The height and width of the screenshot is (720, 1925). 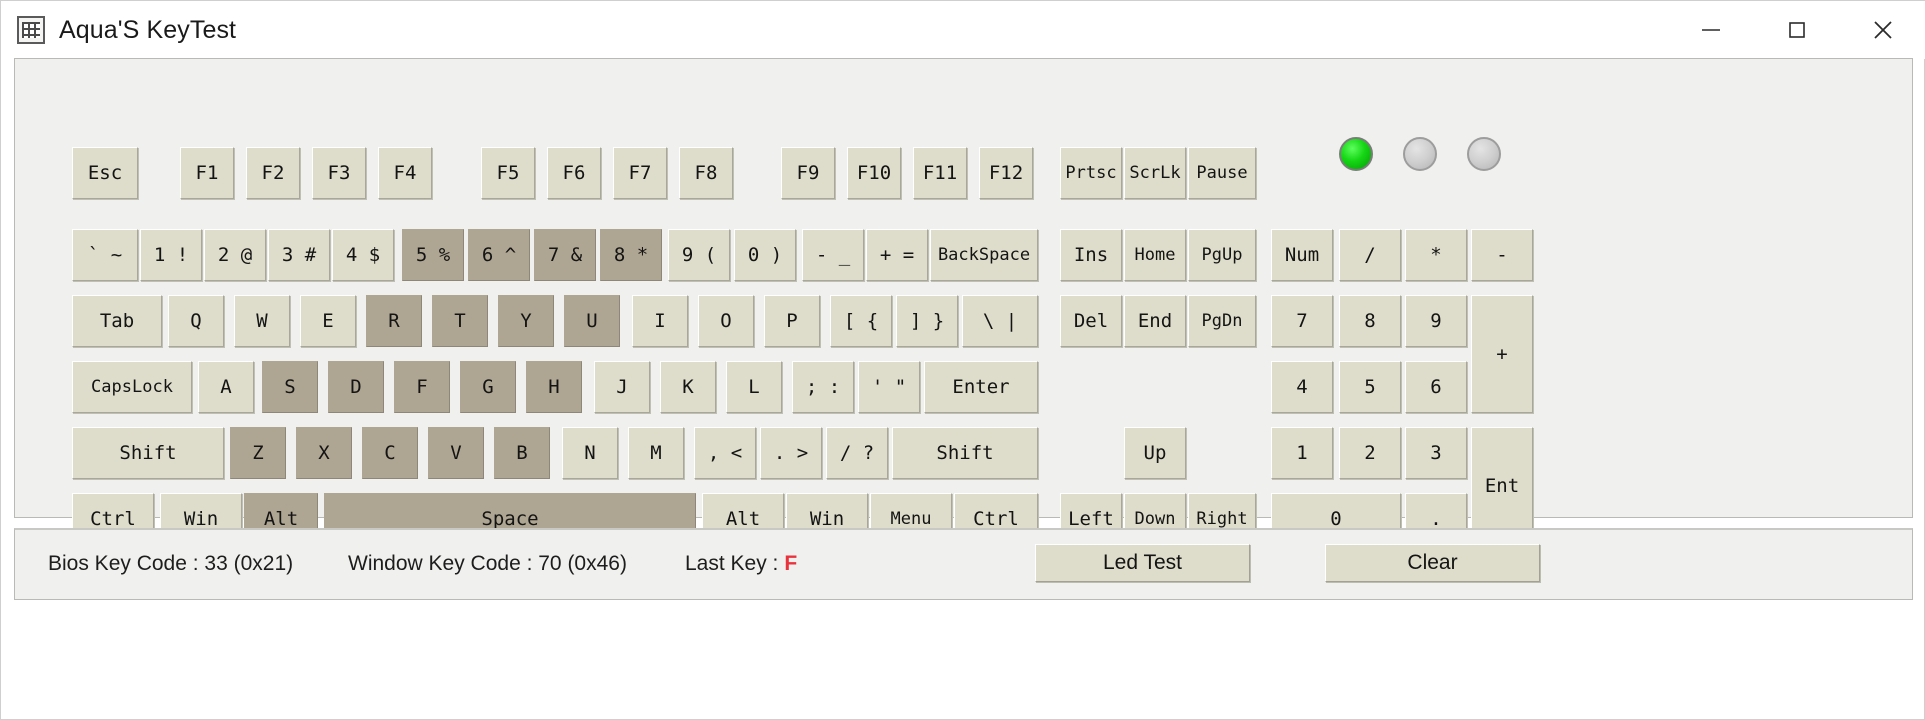 What do you see at coordinates (981, 387) in the screenshot?
I see `key-enter: Enter` at bounding box center [981, 387].